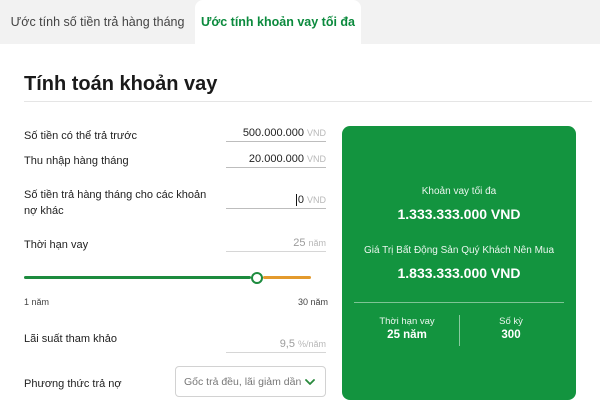 The width and height of the screenshot is (600, 412). Describe the element at coordinates (407, 321) in the screenshot. I see `result-term-label: Thời hạn vay` at that location.